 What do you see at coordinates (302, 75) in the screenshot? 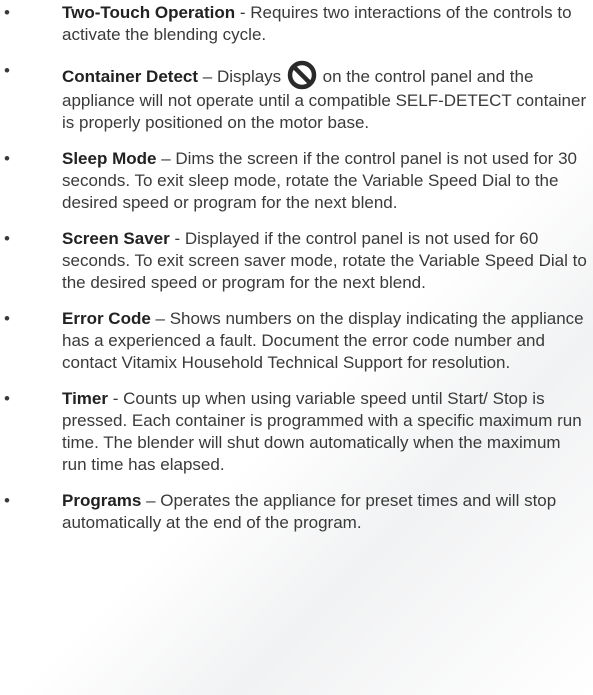
I see `no-symbol-icon` at bounding box center [302, 75].